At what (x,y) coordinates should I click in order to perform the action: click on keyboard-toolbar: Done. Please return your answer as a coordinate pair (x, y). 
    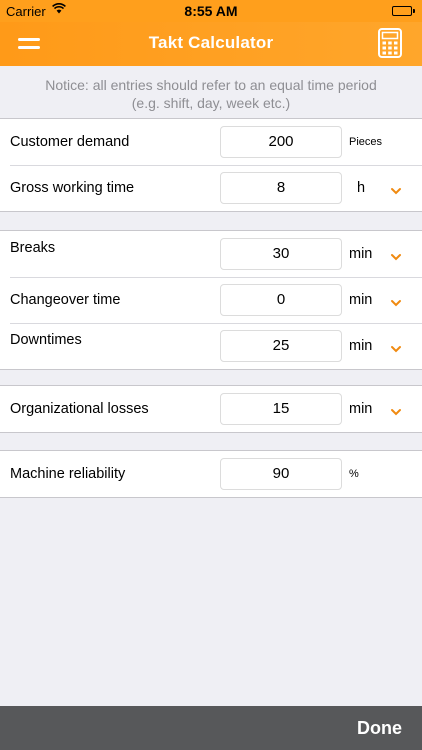
    Looking at the image, I should click on (211, 728).